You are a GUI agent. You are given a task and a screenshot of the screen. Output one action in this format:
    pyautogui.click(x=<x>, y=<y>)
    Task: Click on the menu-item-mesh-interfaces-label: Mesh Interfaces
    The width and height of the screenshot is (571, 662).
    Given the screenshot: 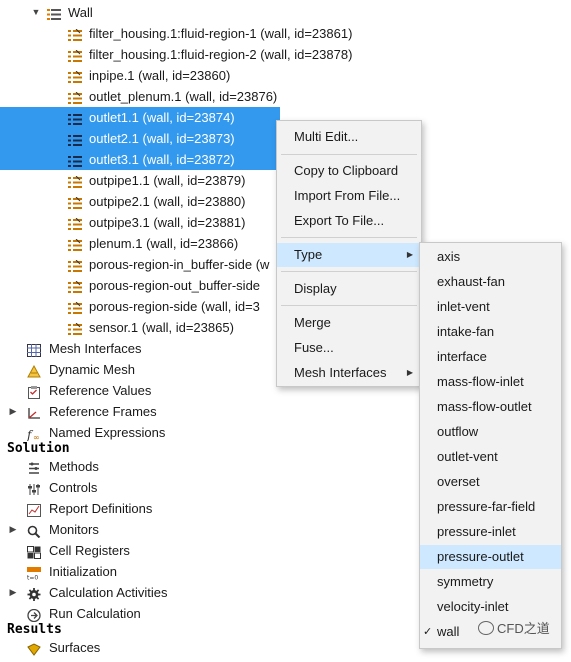 What is the action you would take?
    pyautogui.click(x=340, y=372)
    